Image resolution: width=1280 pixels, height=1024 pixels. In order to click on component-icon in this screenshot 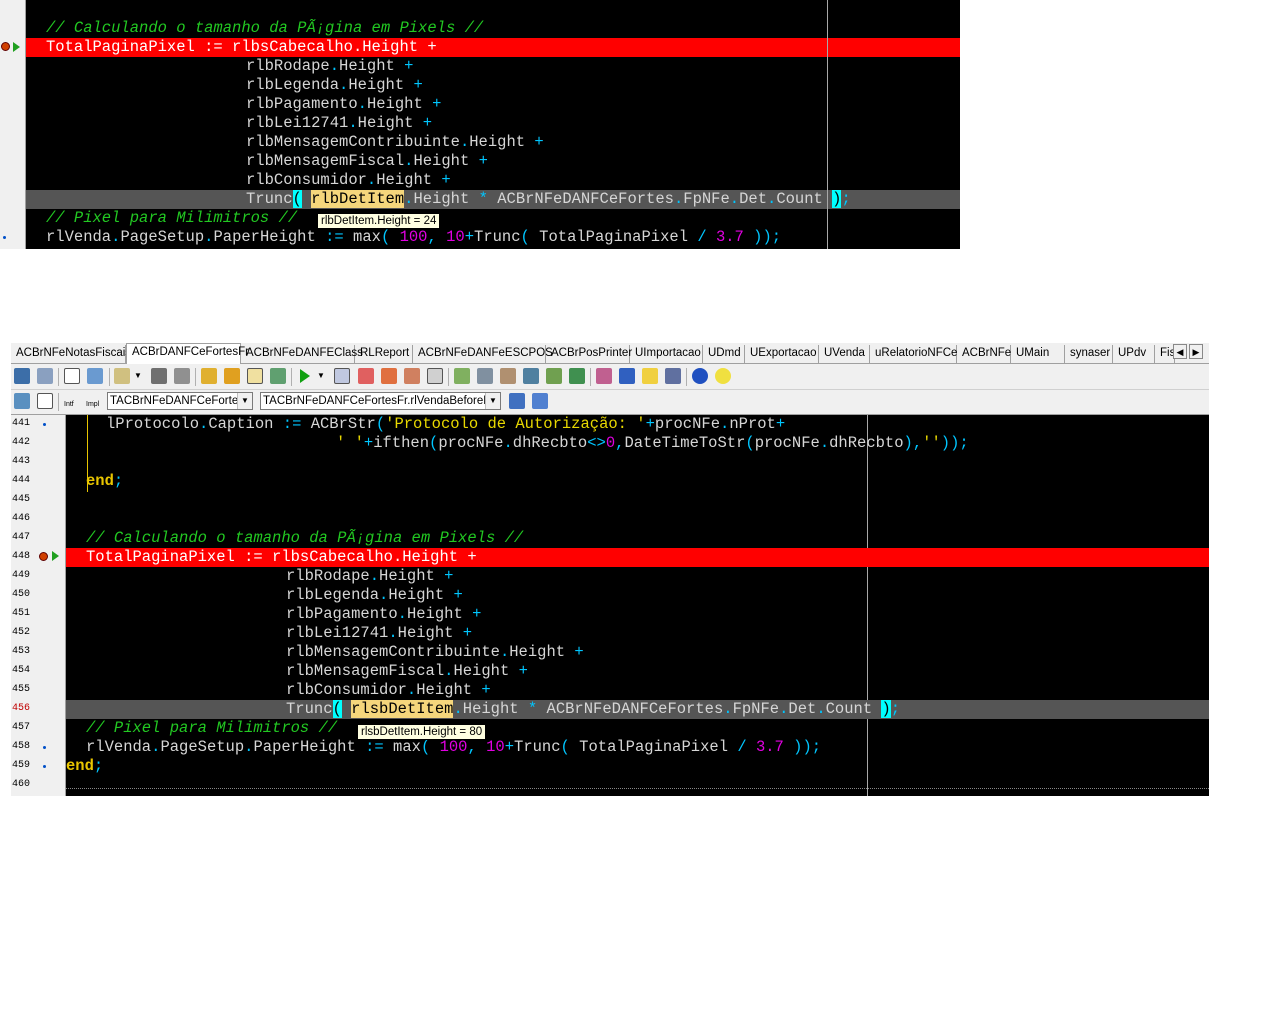, I will do `click(462, 376)`.